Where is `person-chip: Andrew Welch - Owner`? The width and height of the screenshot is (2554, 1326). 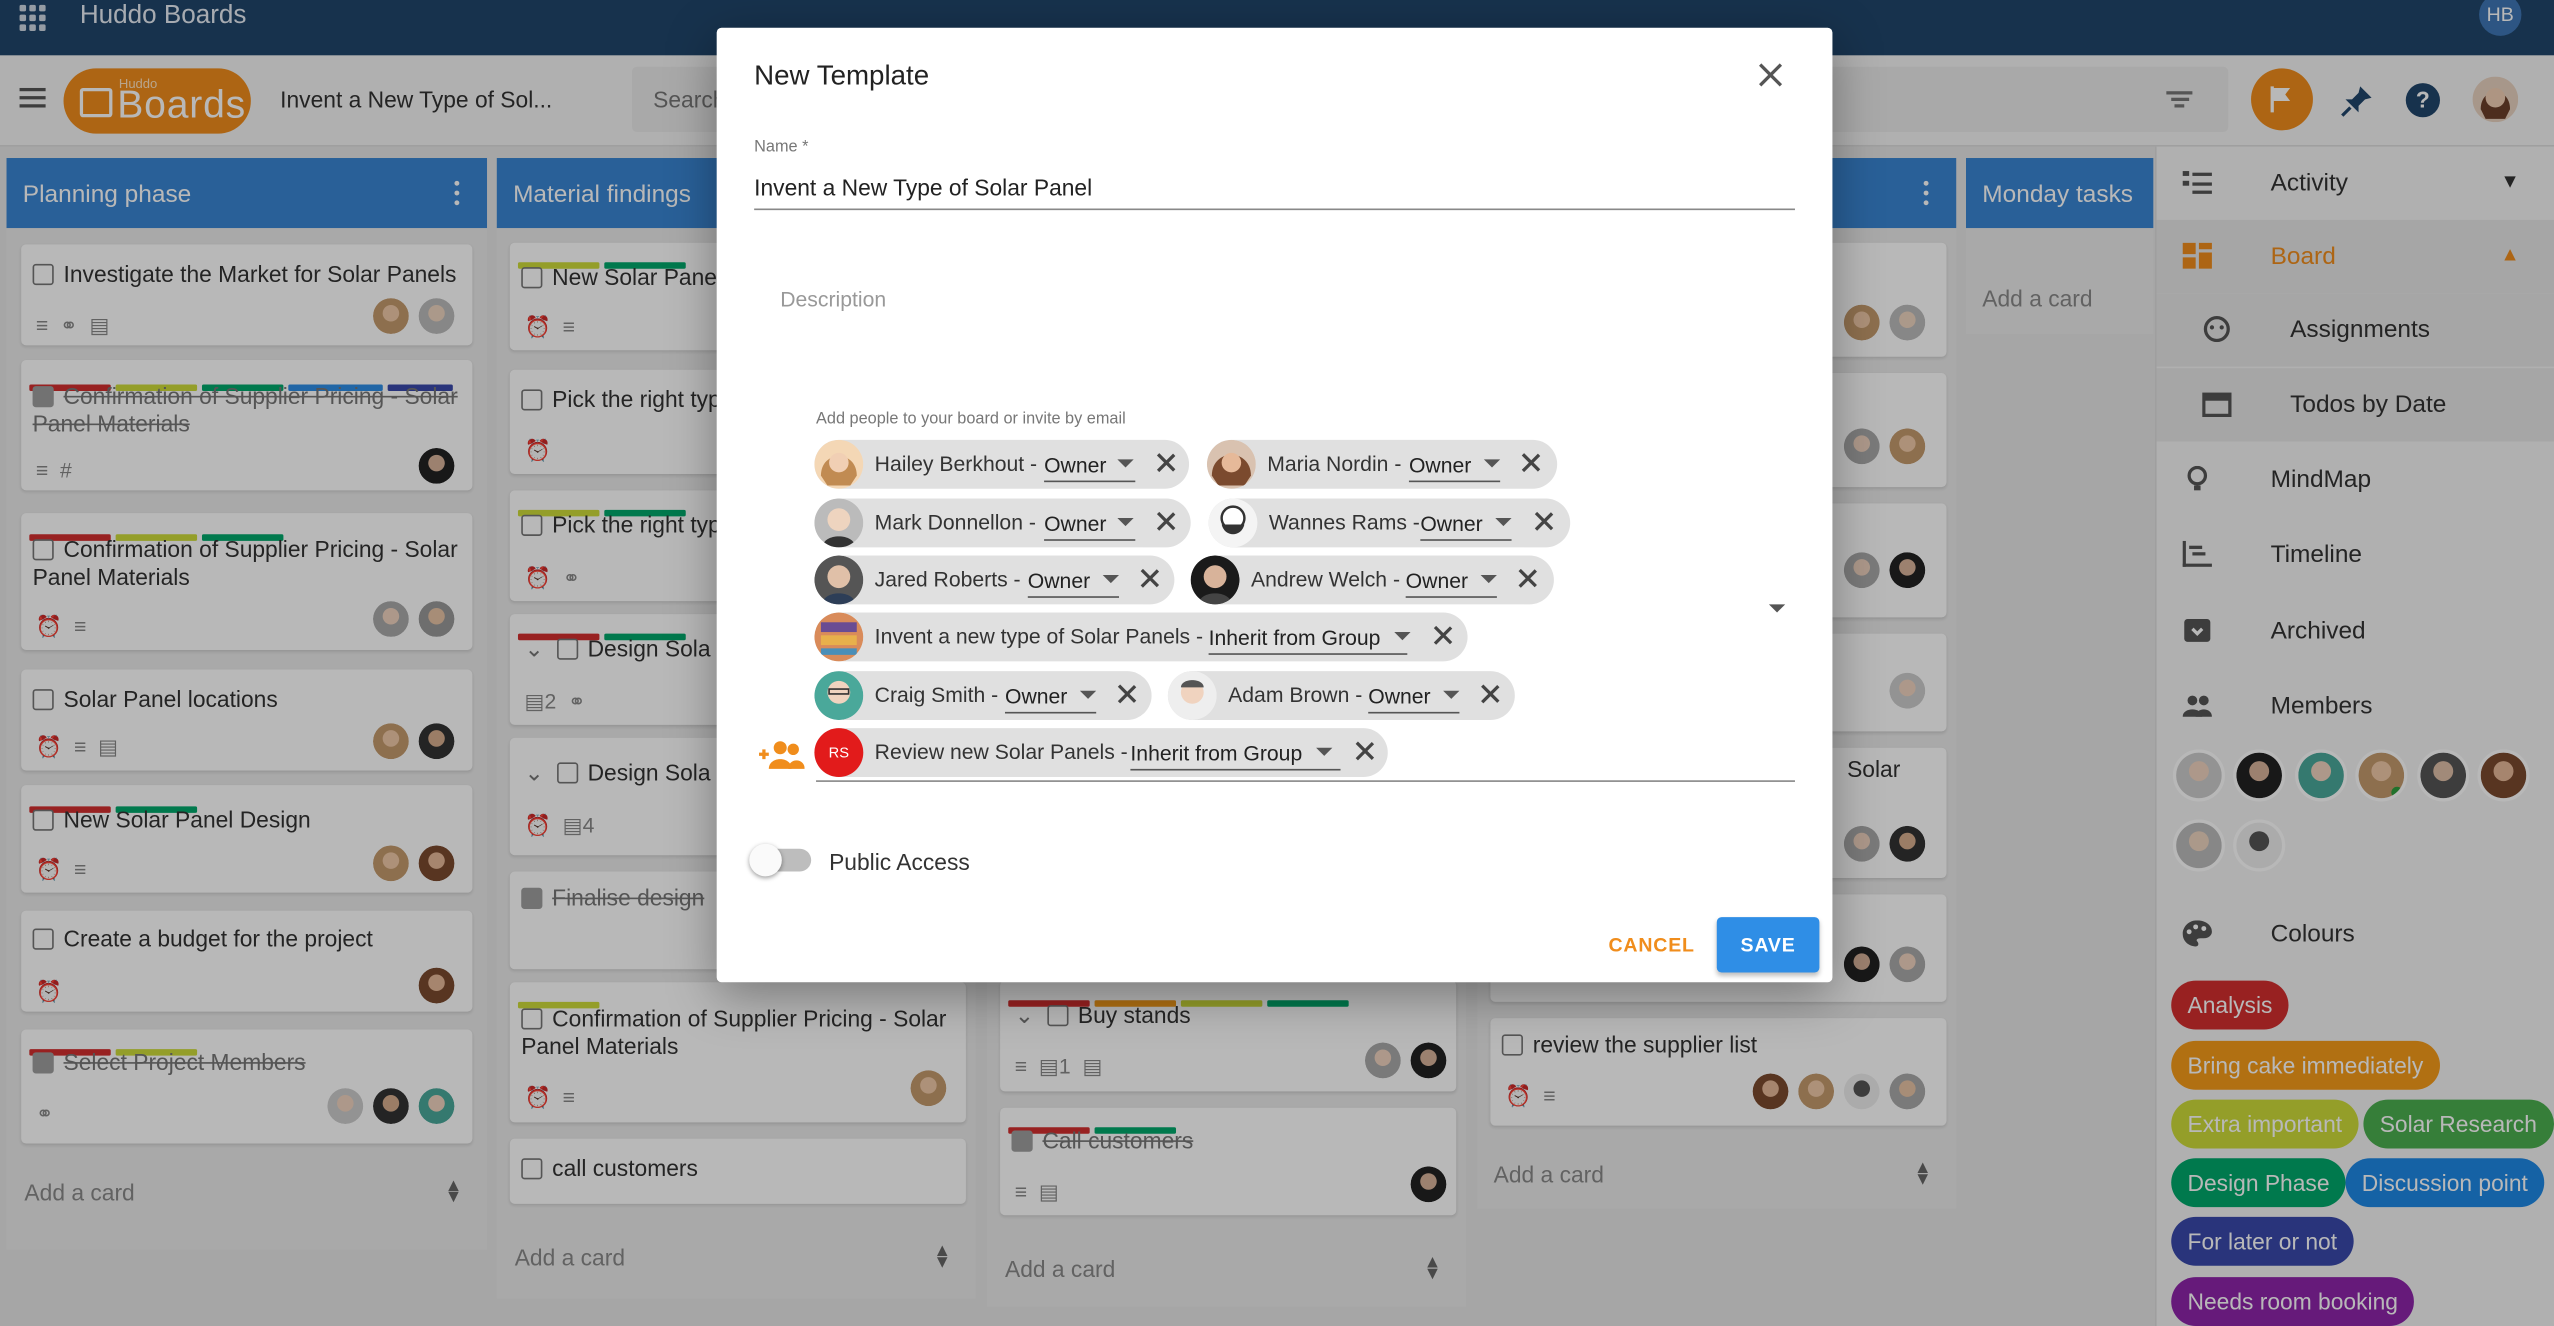
person-chip: Andrew Welch - Owner is located at coordinates (1372, 580).